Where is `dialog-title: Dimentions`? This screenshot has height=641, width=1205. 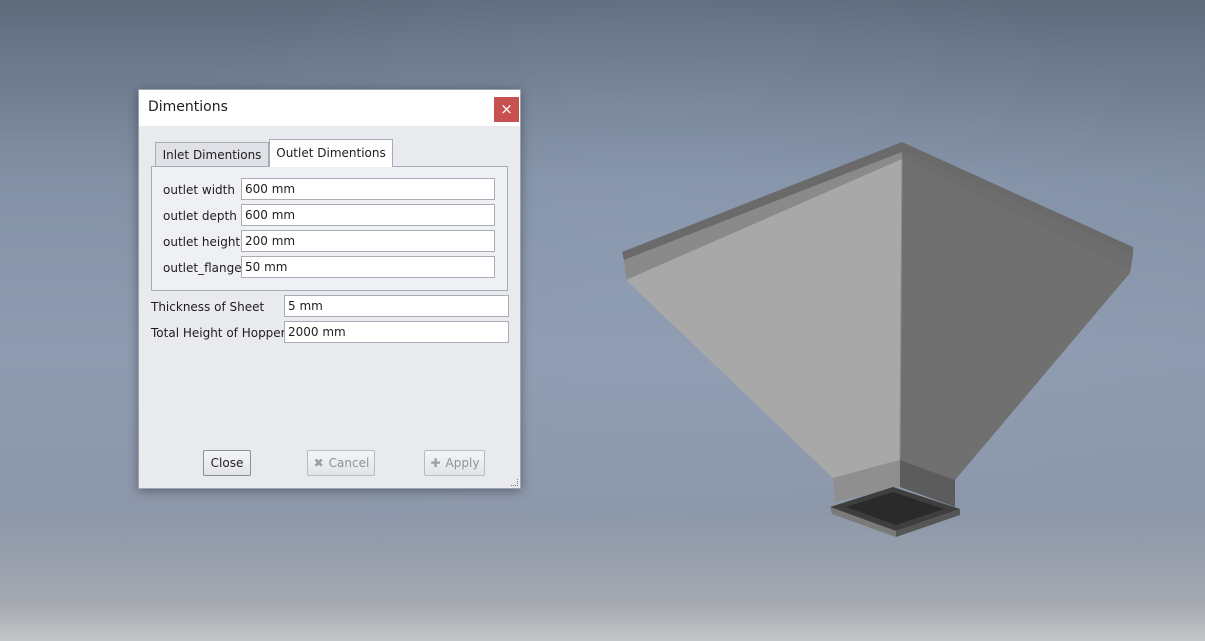 dialog-title: Dimentions is located at coordinates (188, 107).